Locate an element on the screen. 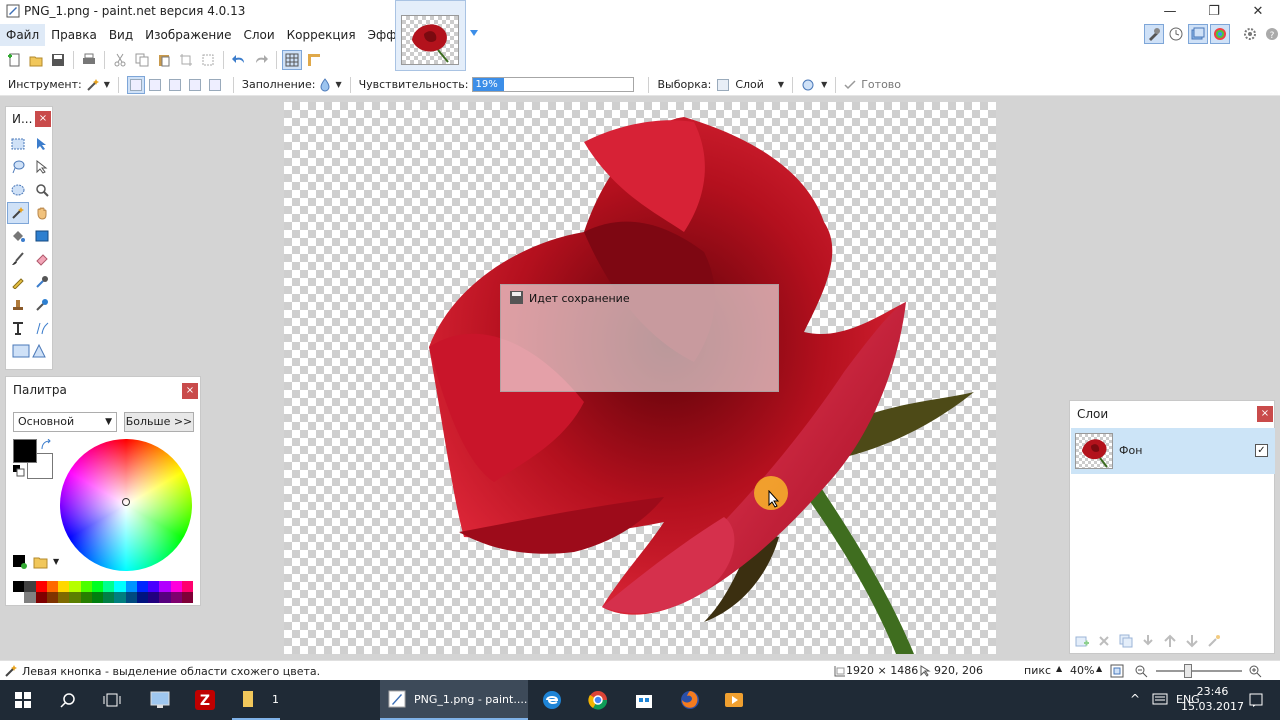  antialias-dropdown-arrow-icon: ▼ is located at coordinates (824, 84).